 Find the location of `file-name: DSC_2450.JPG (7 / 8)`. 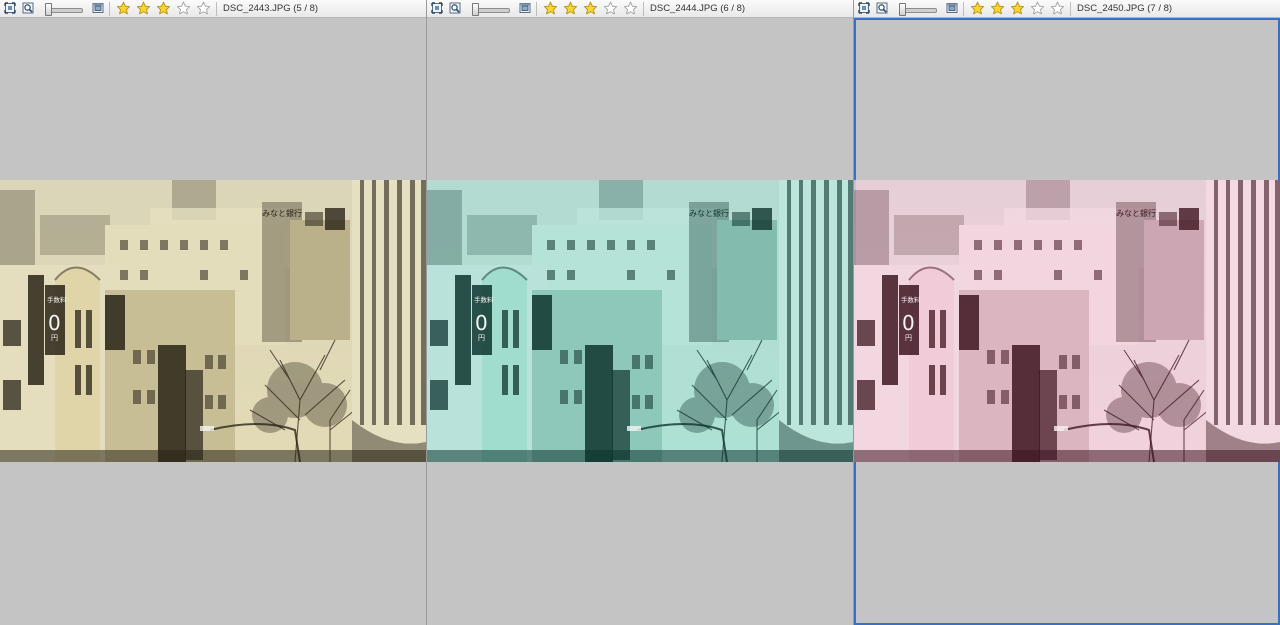

file-name: DSC_2450.JPG (7 / 8) is located at coordinates (1125, 8).